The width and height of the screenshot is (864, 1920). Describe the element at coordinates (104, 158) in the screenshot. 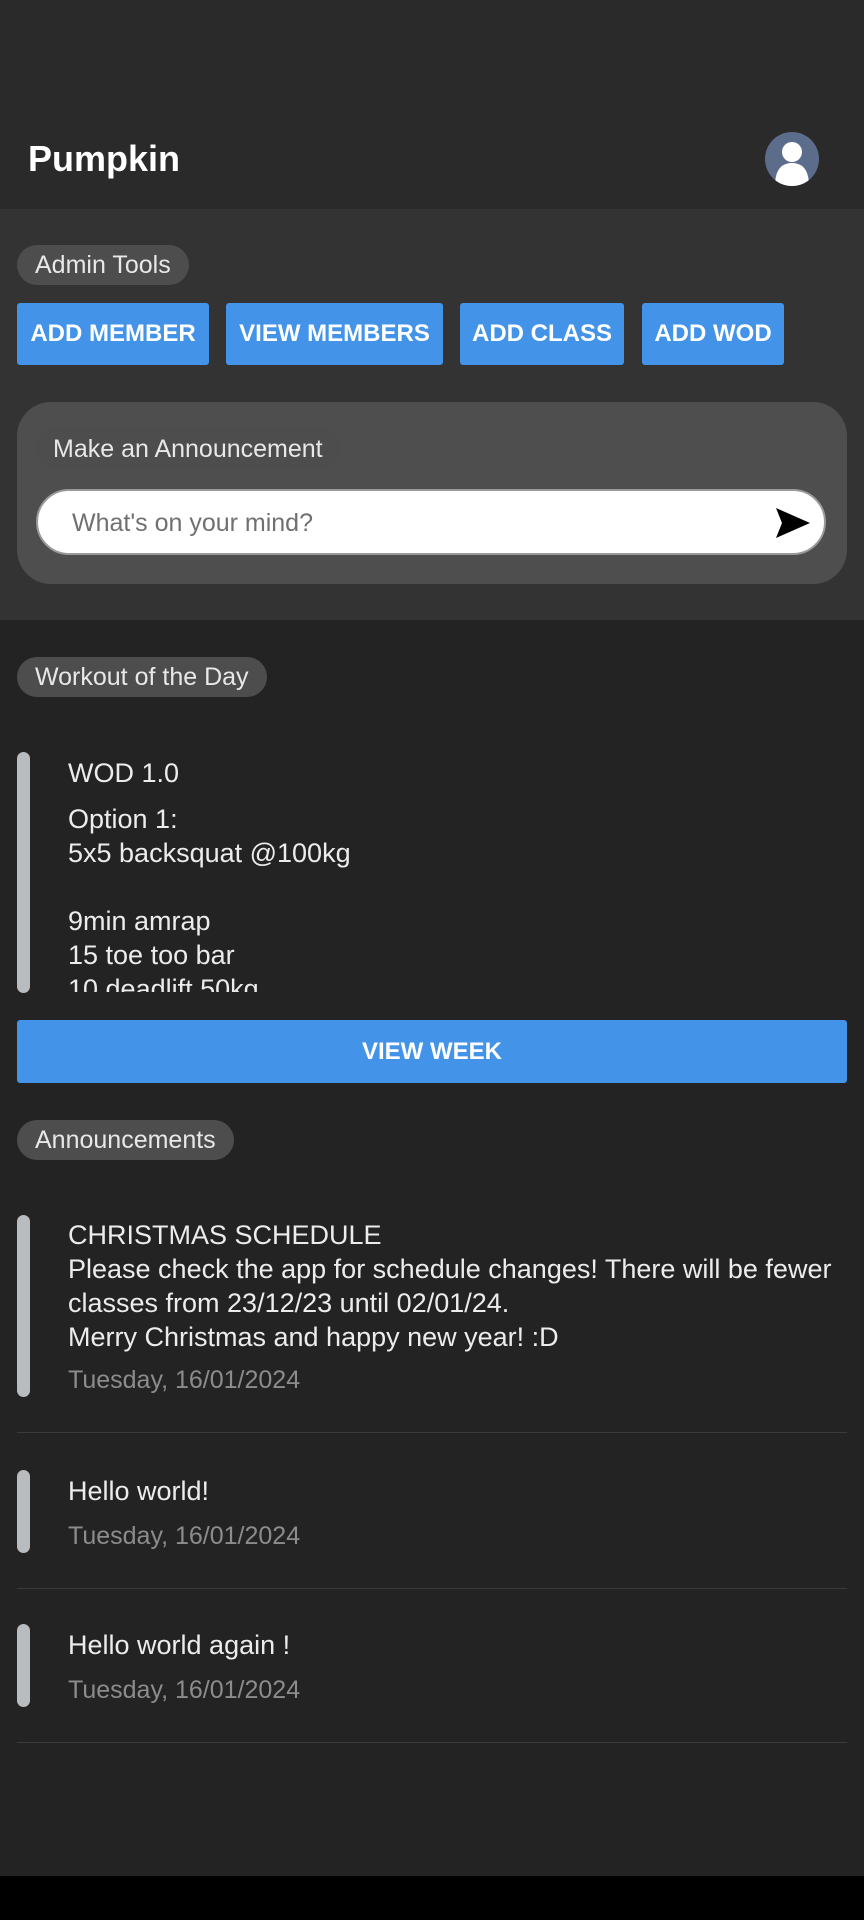

I see `app-title: Pumpkin` at that location.